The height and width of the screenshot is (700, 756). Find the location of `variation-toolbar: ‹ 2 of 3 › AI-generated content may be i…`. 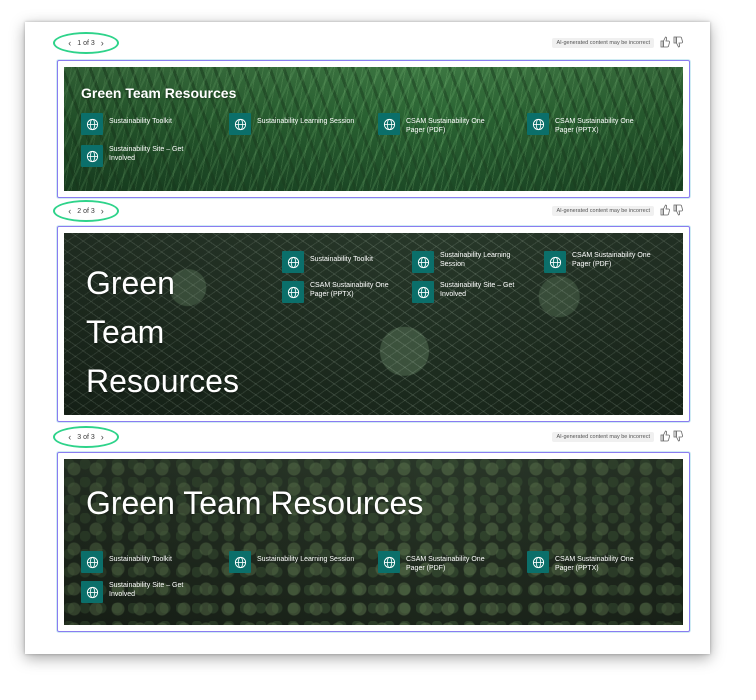

variation-toolbar: ‹ 2 of 3 › AI-generated content may be i… is located at coordinates (367, 211).